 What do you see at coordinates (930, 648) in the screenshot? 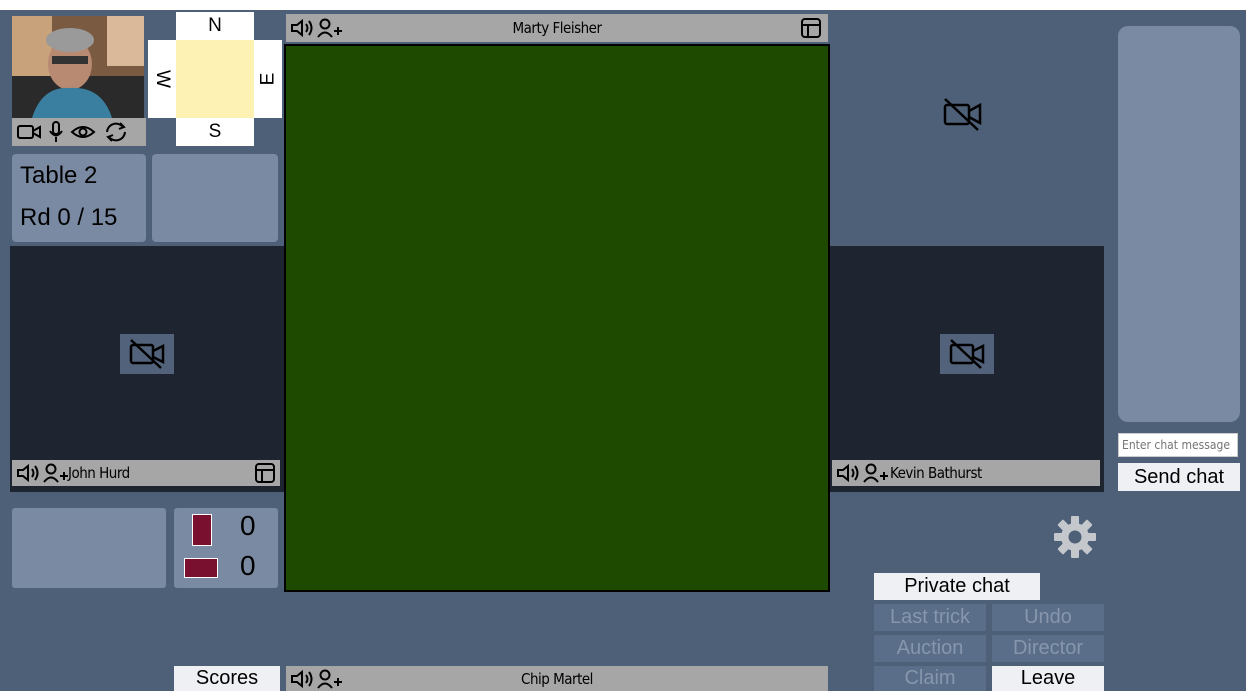
I see `auction-button: Auction` at bounding box center [930, 648].